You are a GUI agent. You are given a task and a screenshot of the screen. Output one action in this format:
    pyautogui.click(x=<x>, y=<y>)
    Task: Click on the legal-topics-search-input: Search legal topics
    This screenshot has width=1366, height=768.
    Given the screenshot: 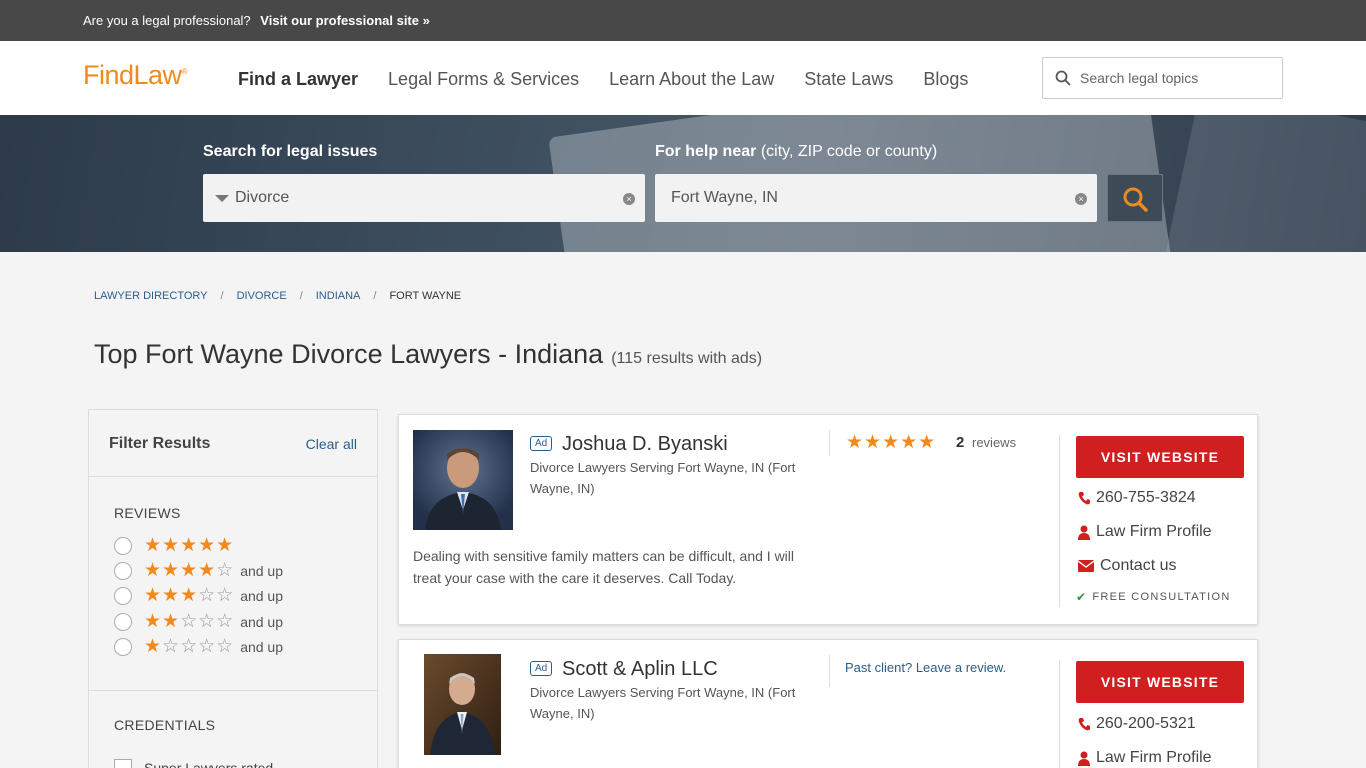 What is the action you would take?
    pyautogui.click(x=1162, y=78)
    